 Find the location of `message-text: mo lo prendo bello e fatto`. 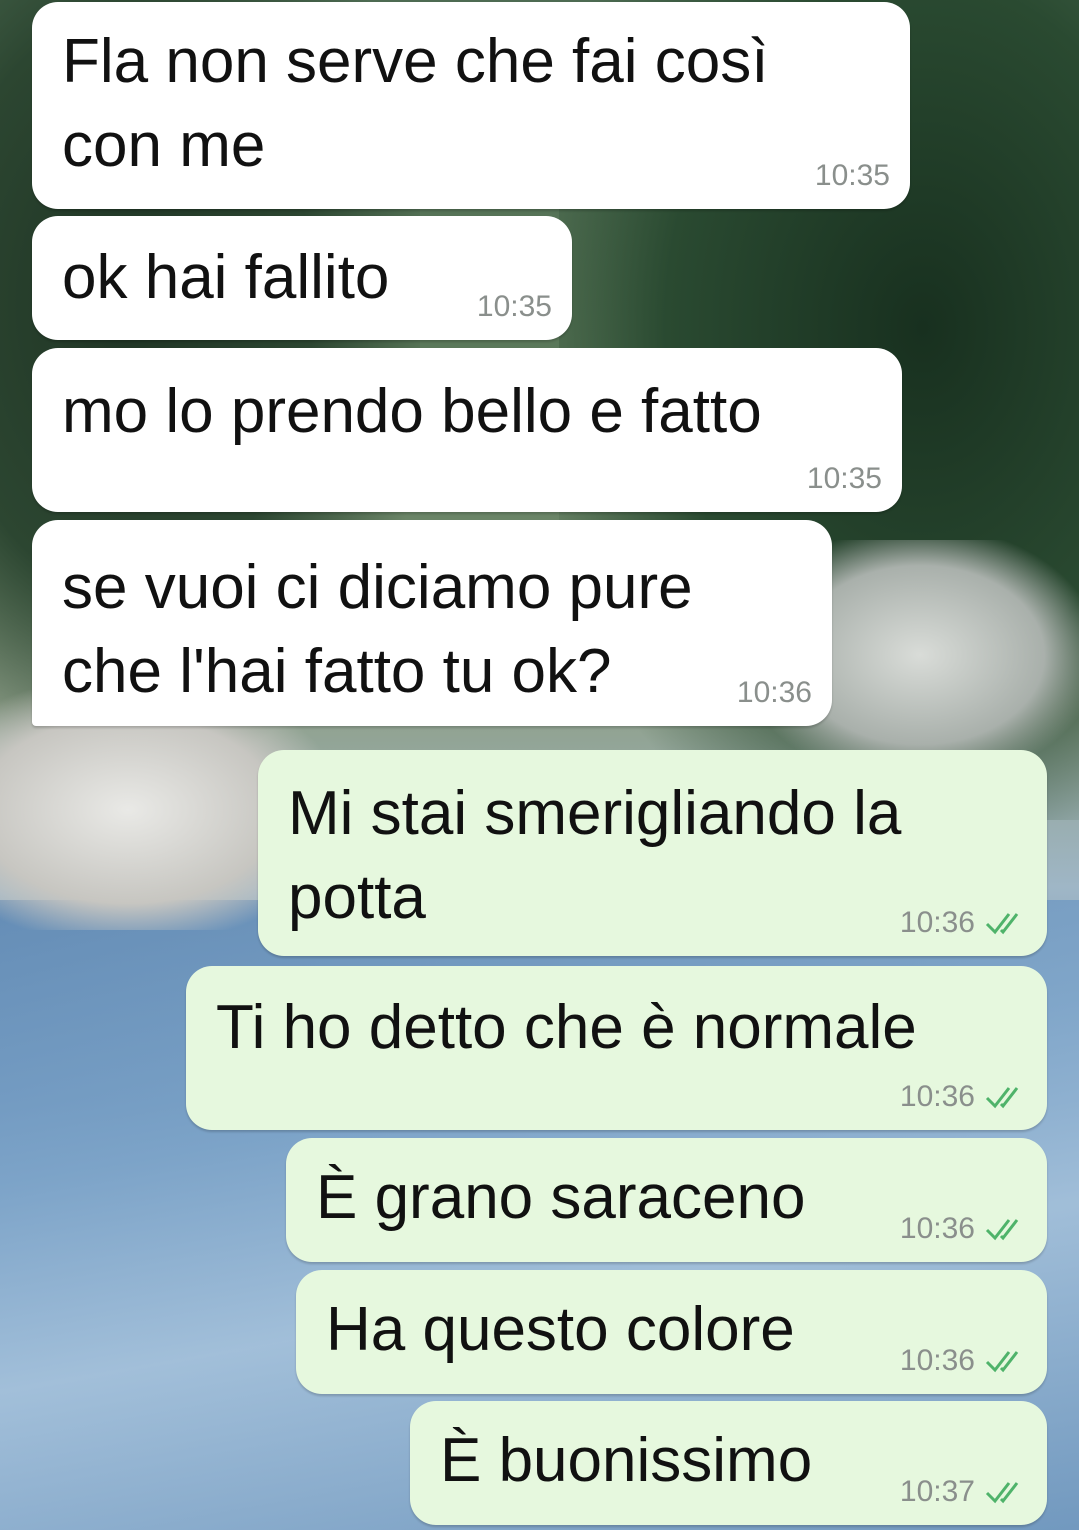

message-text: mo lo prendo bello e fatto is located at coordinates (412, 412).